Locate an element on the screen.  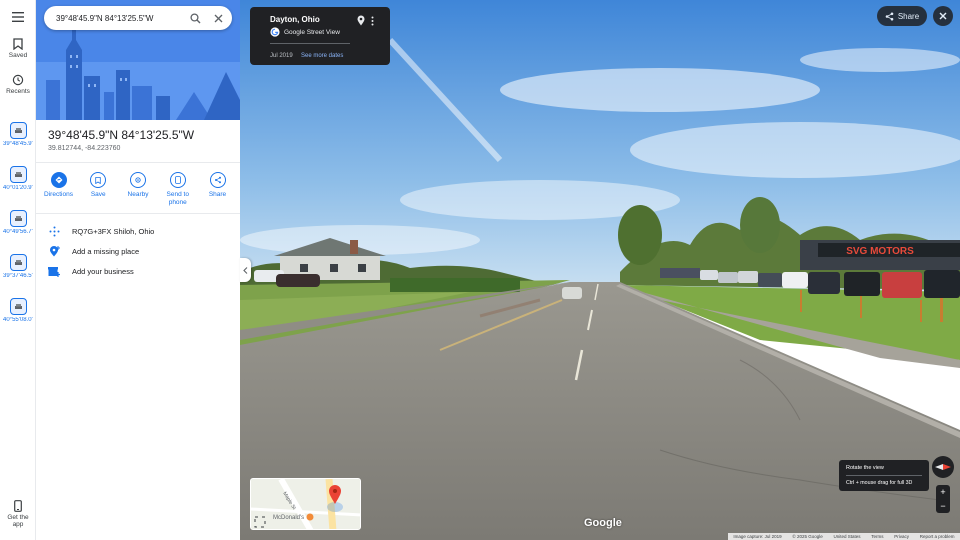
recent-item-label: 40°01'20.9"N is located at coordinates (18, 188).